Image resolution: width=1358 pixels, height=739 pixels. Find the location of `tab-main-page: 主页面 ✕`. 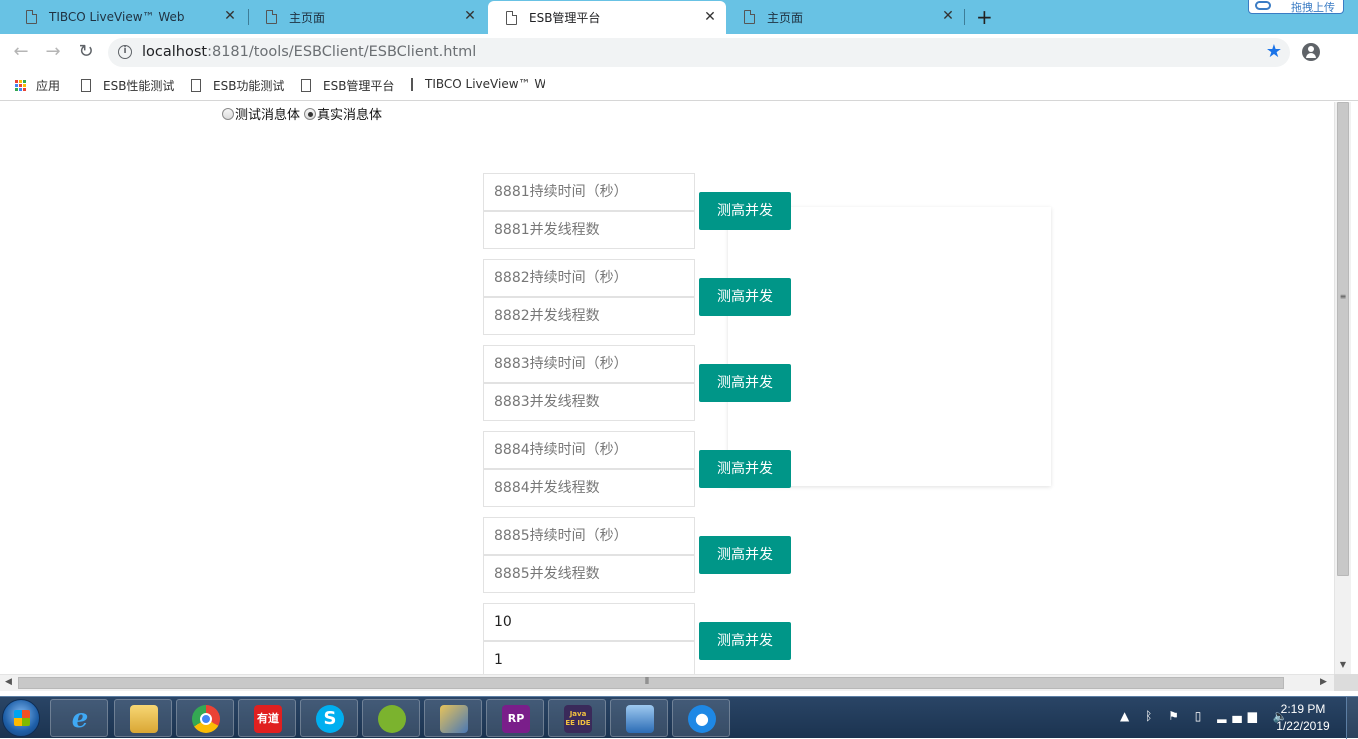

tab-main-page: 主页面 ✕ is located at coordinates (367, 17).